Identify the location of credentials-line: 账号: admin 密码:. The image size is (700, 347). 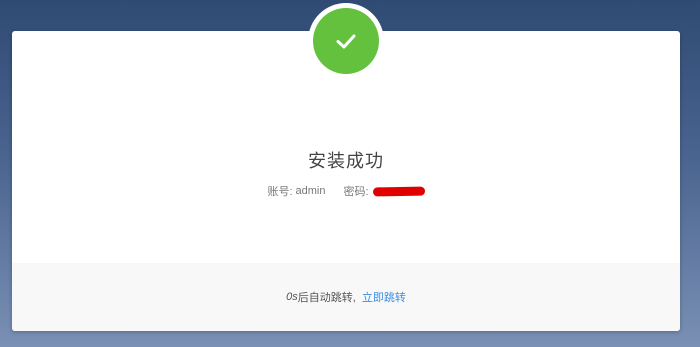
(346, 191).